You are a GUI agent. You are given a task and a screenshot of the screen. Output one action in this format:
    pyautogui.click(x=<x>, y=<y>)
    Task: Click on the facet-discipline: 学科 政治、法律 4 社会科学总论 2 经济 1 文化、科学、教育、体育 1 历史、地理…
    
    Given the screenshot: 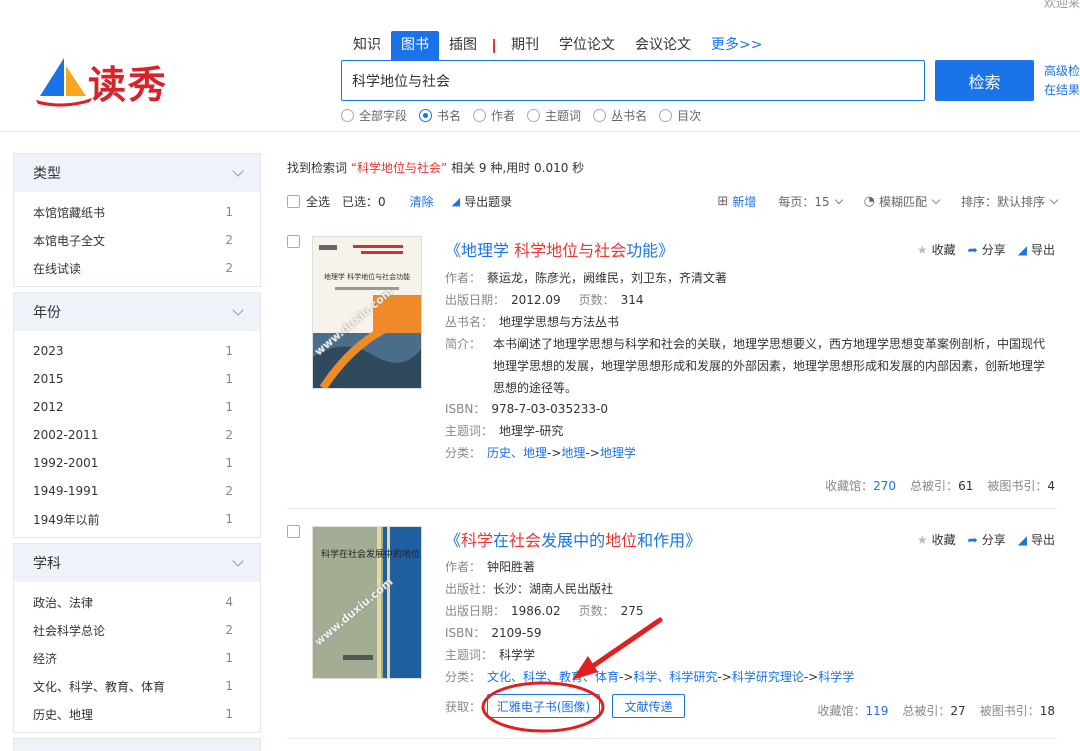 What is the action you would take?
    pyautogui.click(x=137, y=638)
    